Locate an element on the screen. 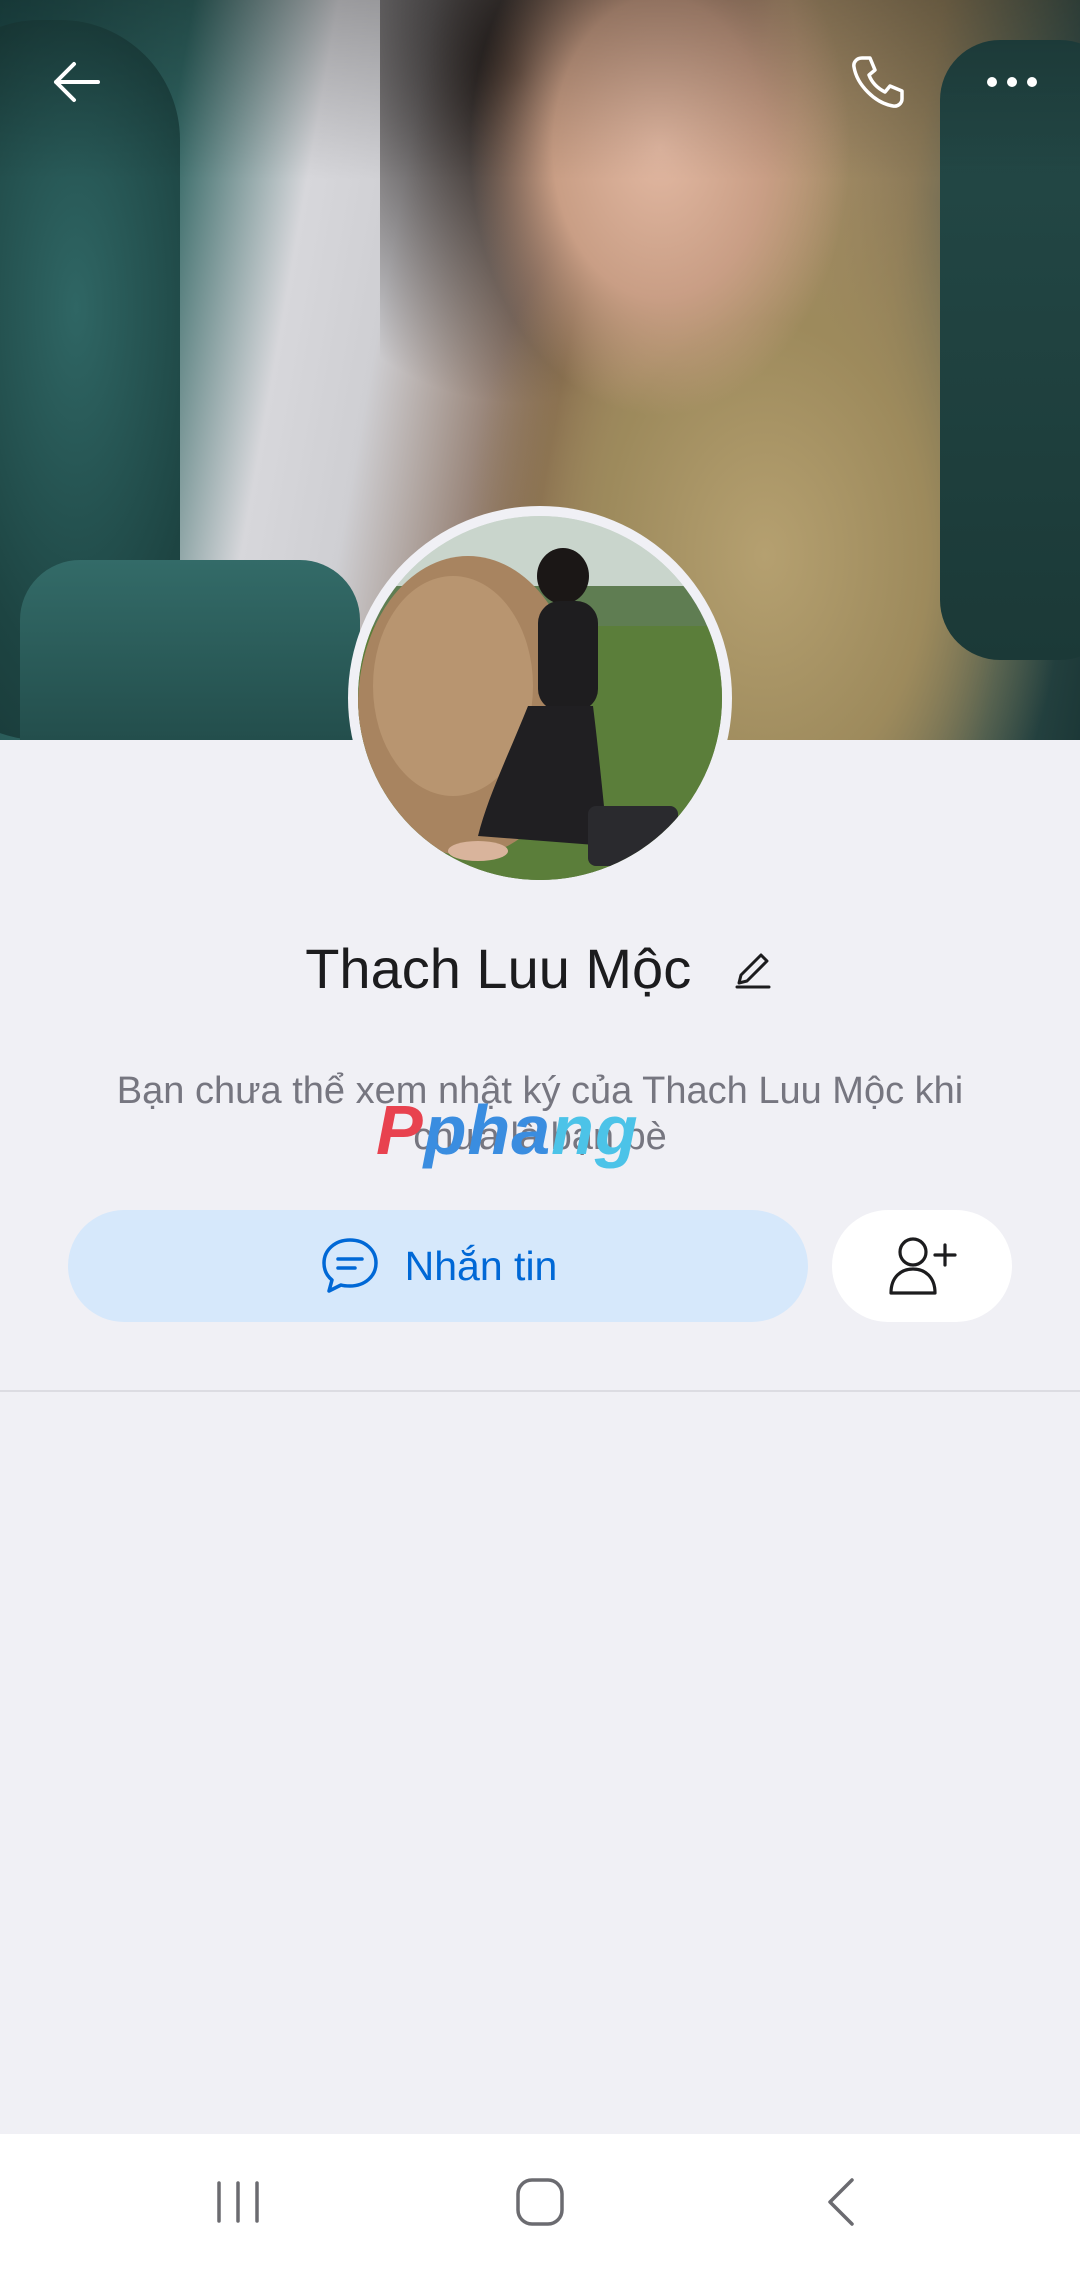 The height and width of the screenshot is (2269, 1080). more-button is located at coordinates (1012, 82).